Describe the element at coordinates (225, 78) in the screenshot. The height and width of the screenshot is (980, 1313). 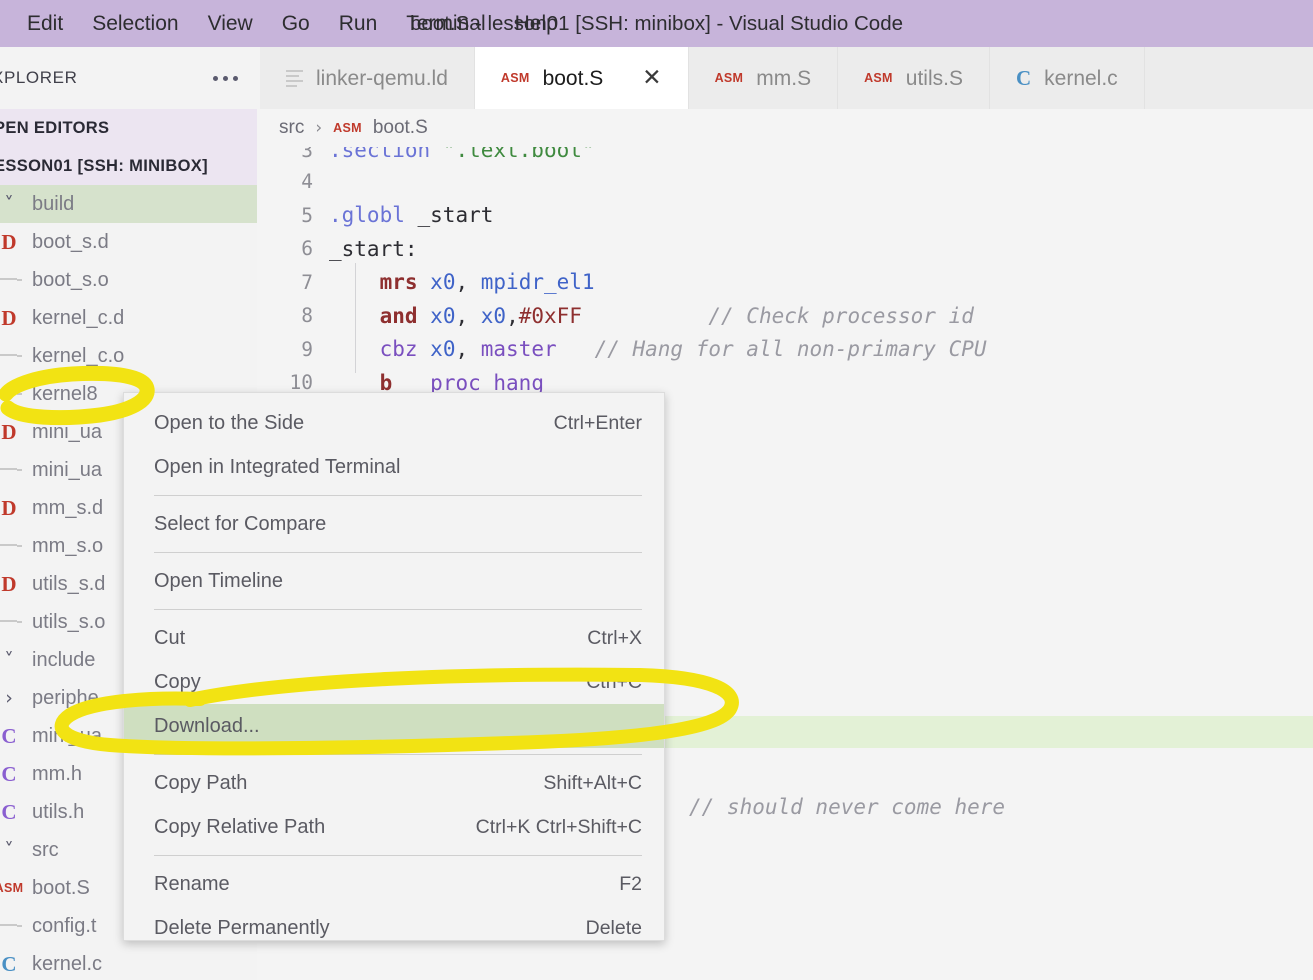
I see `ellipsis-icon` at that location.